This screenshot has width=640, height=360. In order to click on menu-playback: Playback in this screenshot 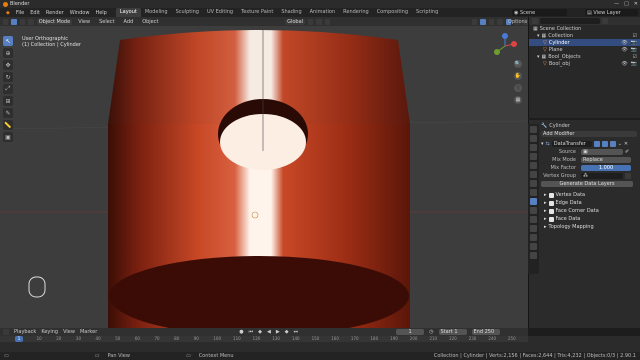, I will do `click(25, 332)`.